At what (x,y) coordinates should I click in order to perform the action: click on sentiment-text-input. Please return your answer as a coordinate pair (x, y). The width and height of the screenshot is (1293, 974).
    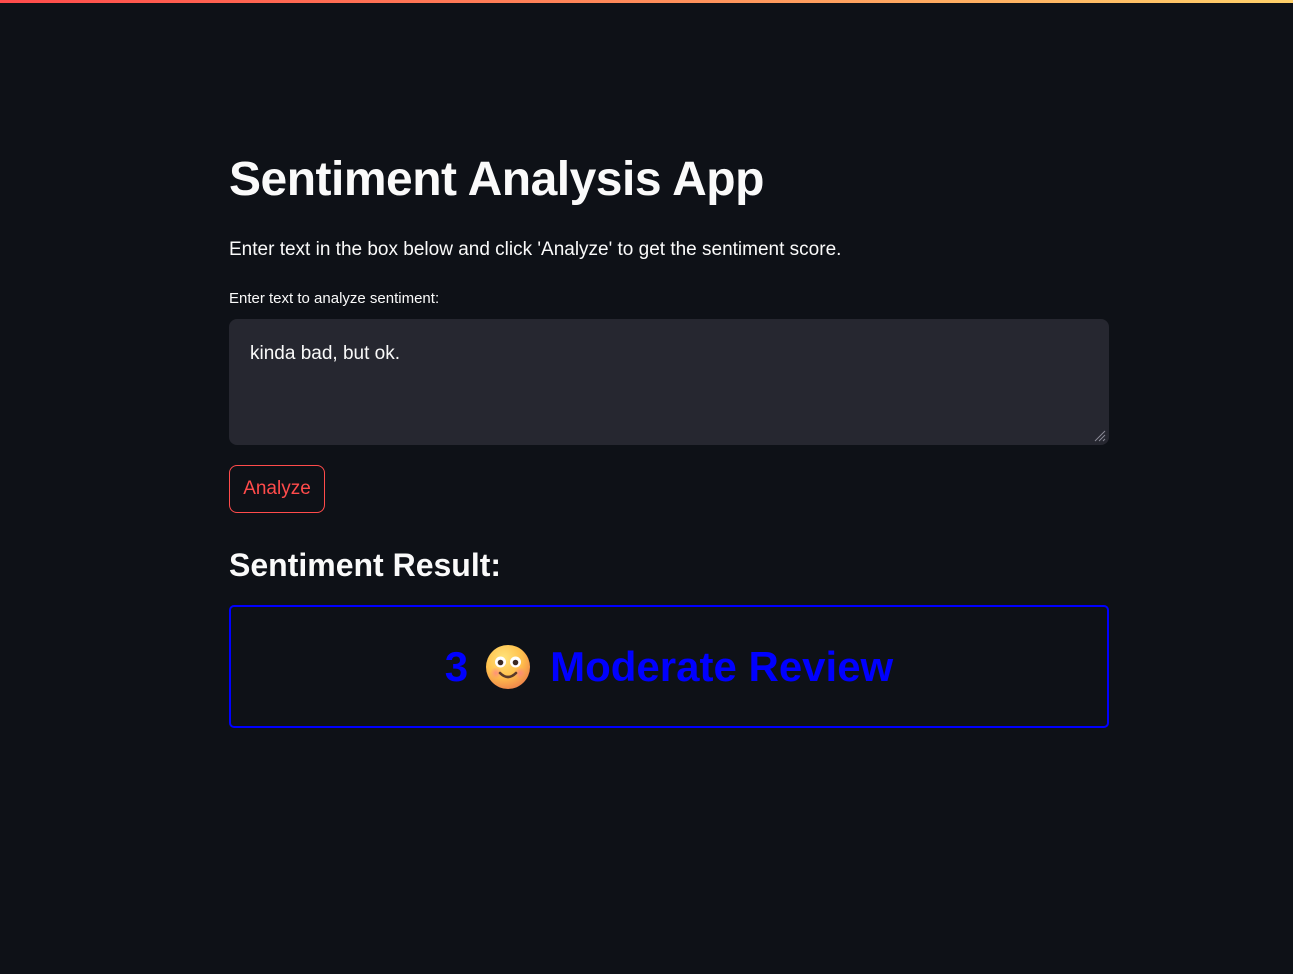
    Looking at the image, I should click on (669, 382).